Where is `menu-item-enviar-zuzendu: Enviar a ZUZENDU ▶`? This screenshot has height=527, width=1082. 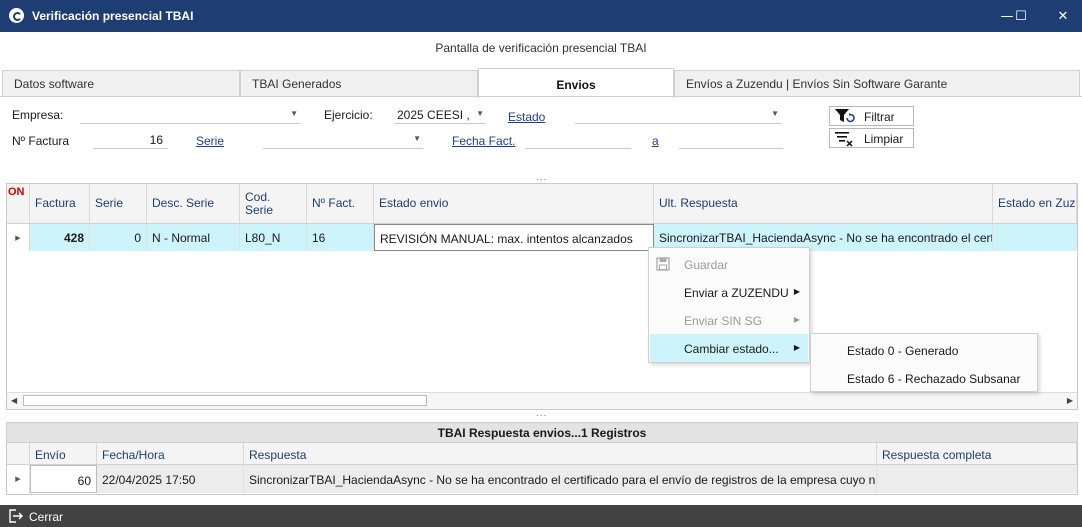
menu-item-enviar-zuzendu: Enviar a ZUZENDU ▶ is located at coordinates (729, 292).